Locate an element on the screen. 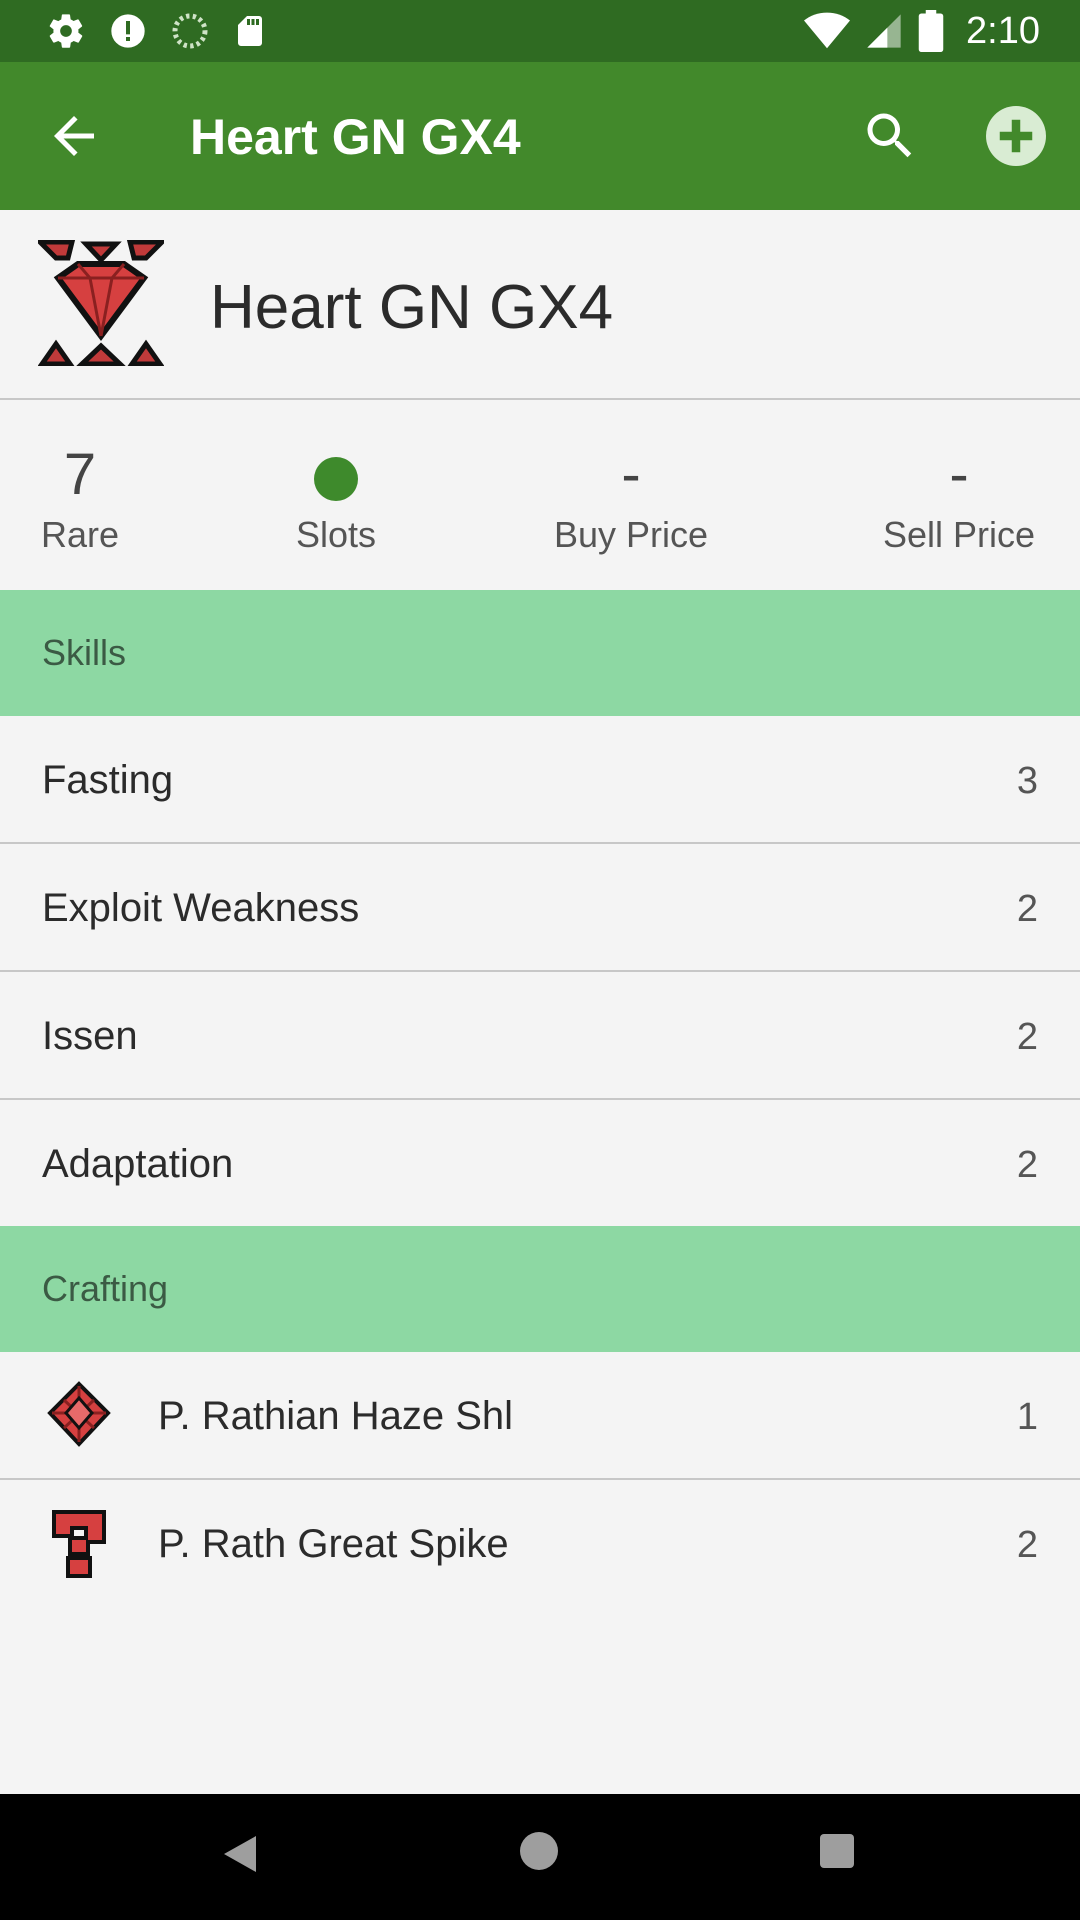  nav-home-icon is located at coordinates (539, 1851).